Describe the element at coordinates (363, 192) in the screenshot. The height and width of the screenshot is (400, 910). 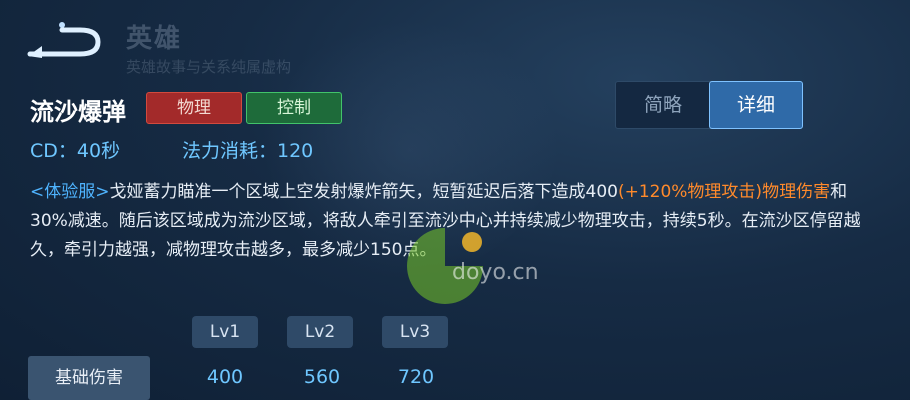
I see `description-part-1: 戈娅蓄力瞄准一个区域上空发射爆炸箭矢，短暂延迟后落下造成400` at that location.